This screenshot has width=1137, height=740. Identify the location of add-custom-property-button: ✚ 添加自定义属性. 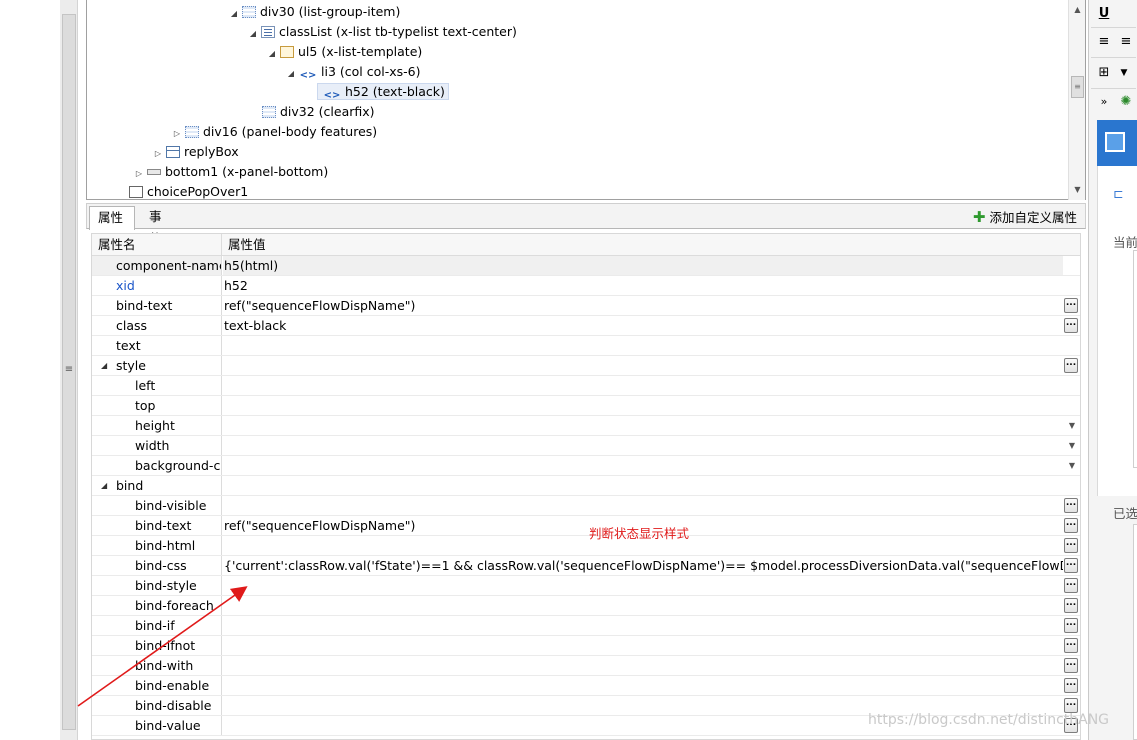
(1025, 217).